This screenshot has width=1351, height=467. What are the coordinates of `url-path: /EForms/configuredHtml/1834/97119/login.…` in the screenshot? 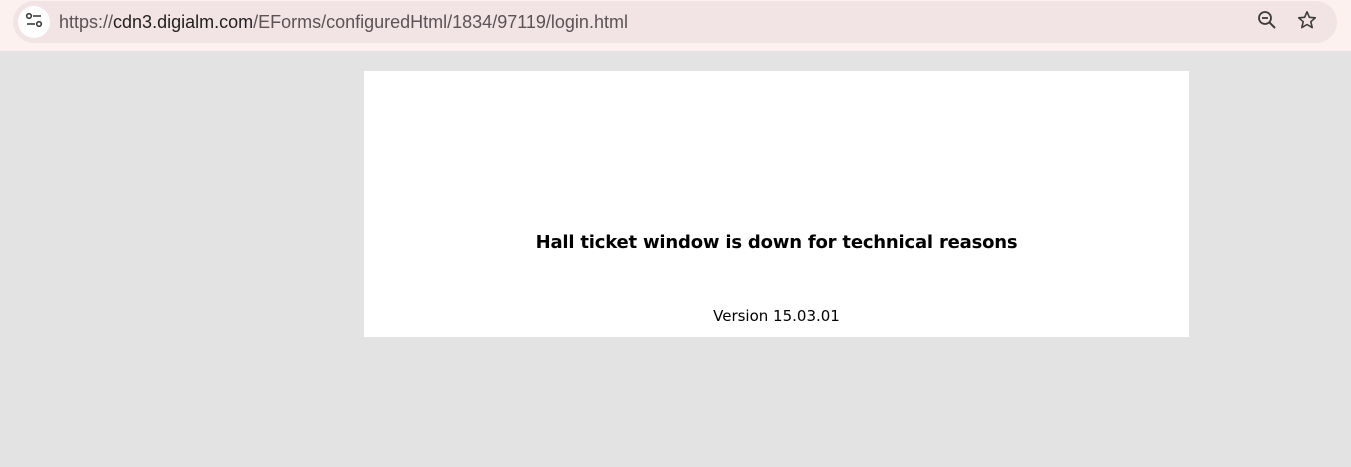 It's located at (440, 22).